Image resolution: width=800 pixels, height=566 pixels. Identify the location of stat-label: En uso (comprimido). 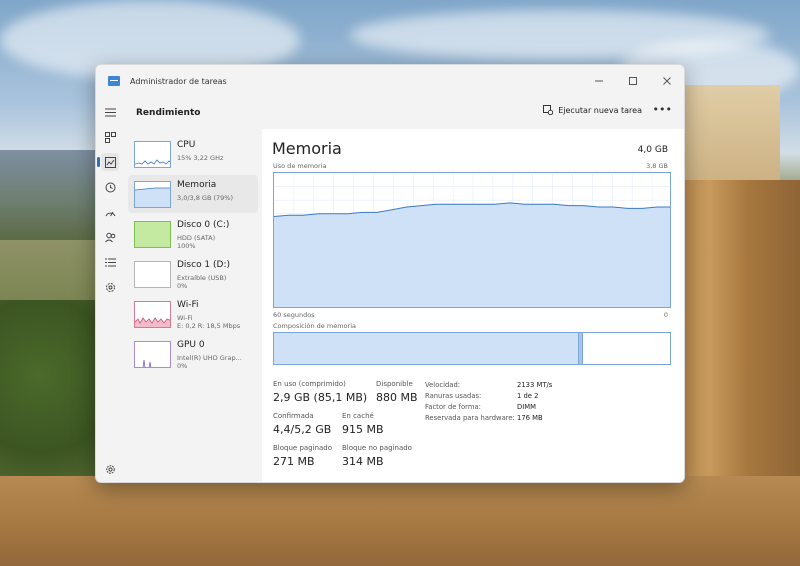
(309, 384).